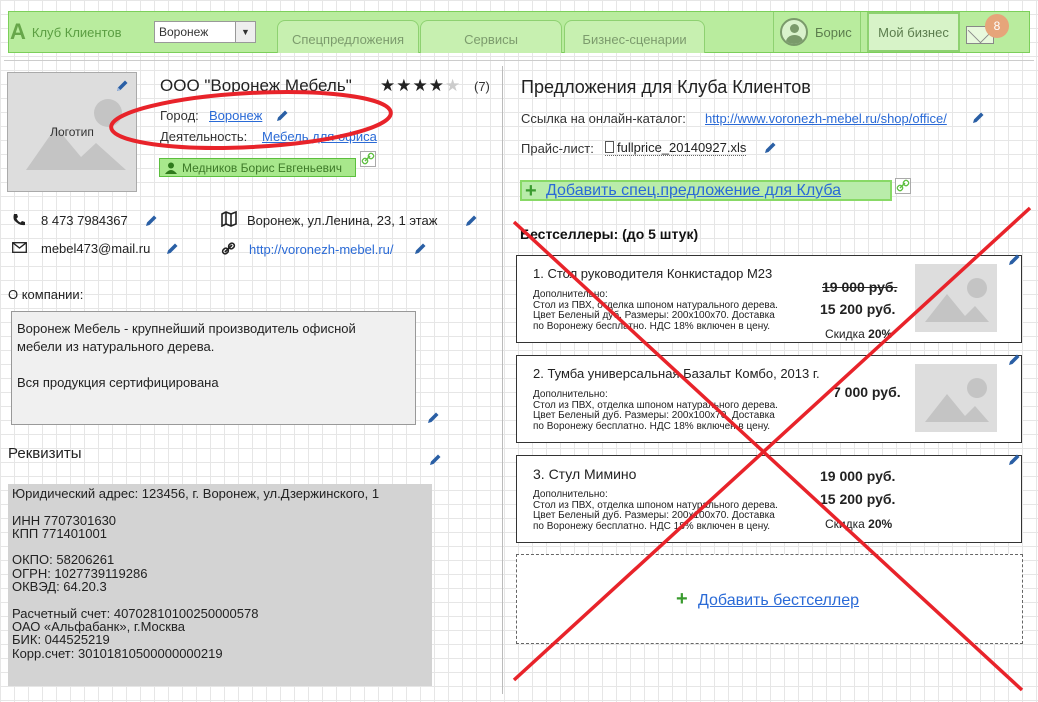 The width and height of the screenshot is (1038, 702). I want to click on edit-email-pencil-icon, so click(172, 249).